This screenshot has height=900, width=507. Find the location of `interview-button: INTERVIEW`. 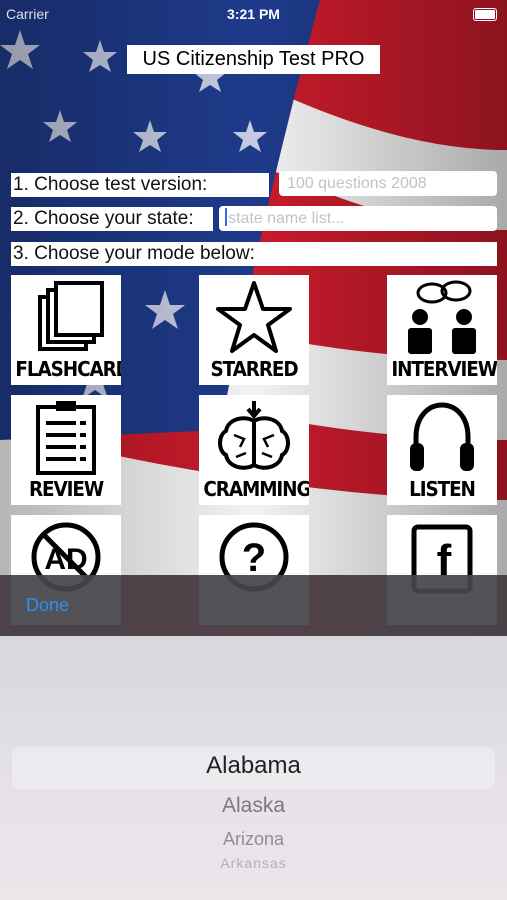

interview-button: INTERVIEW is located at coordinates (442, 330).